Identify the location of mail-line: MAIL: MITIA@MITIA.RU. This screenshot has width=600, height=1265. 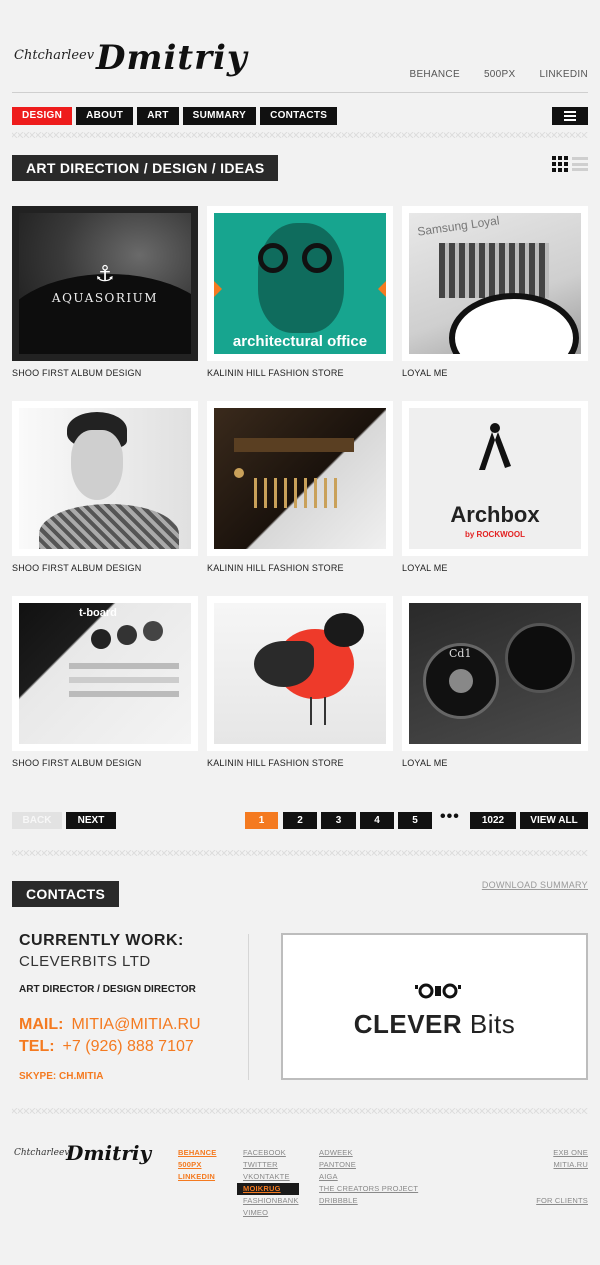
(110, 1025).